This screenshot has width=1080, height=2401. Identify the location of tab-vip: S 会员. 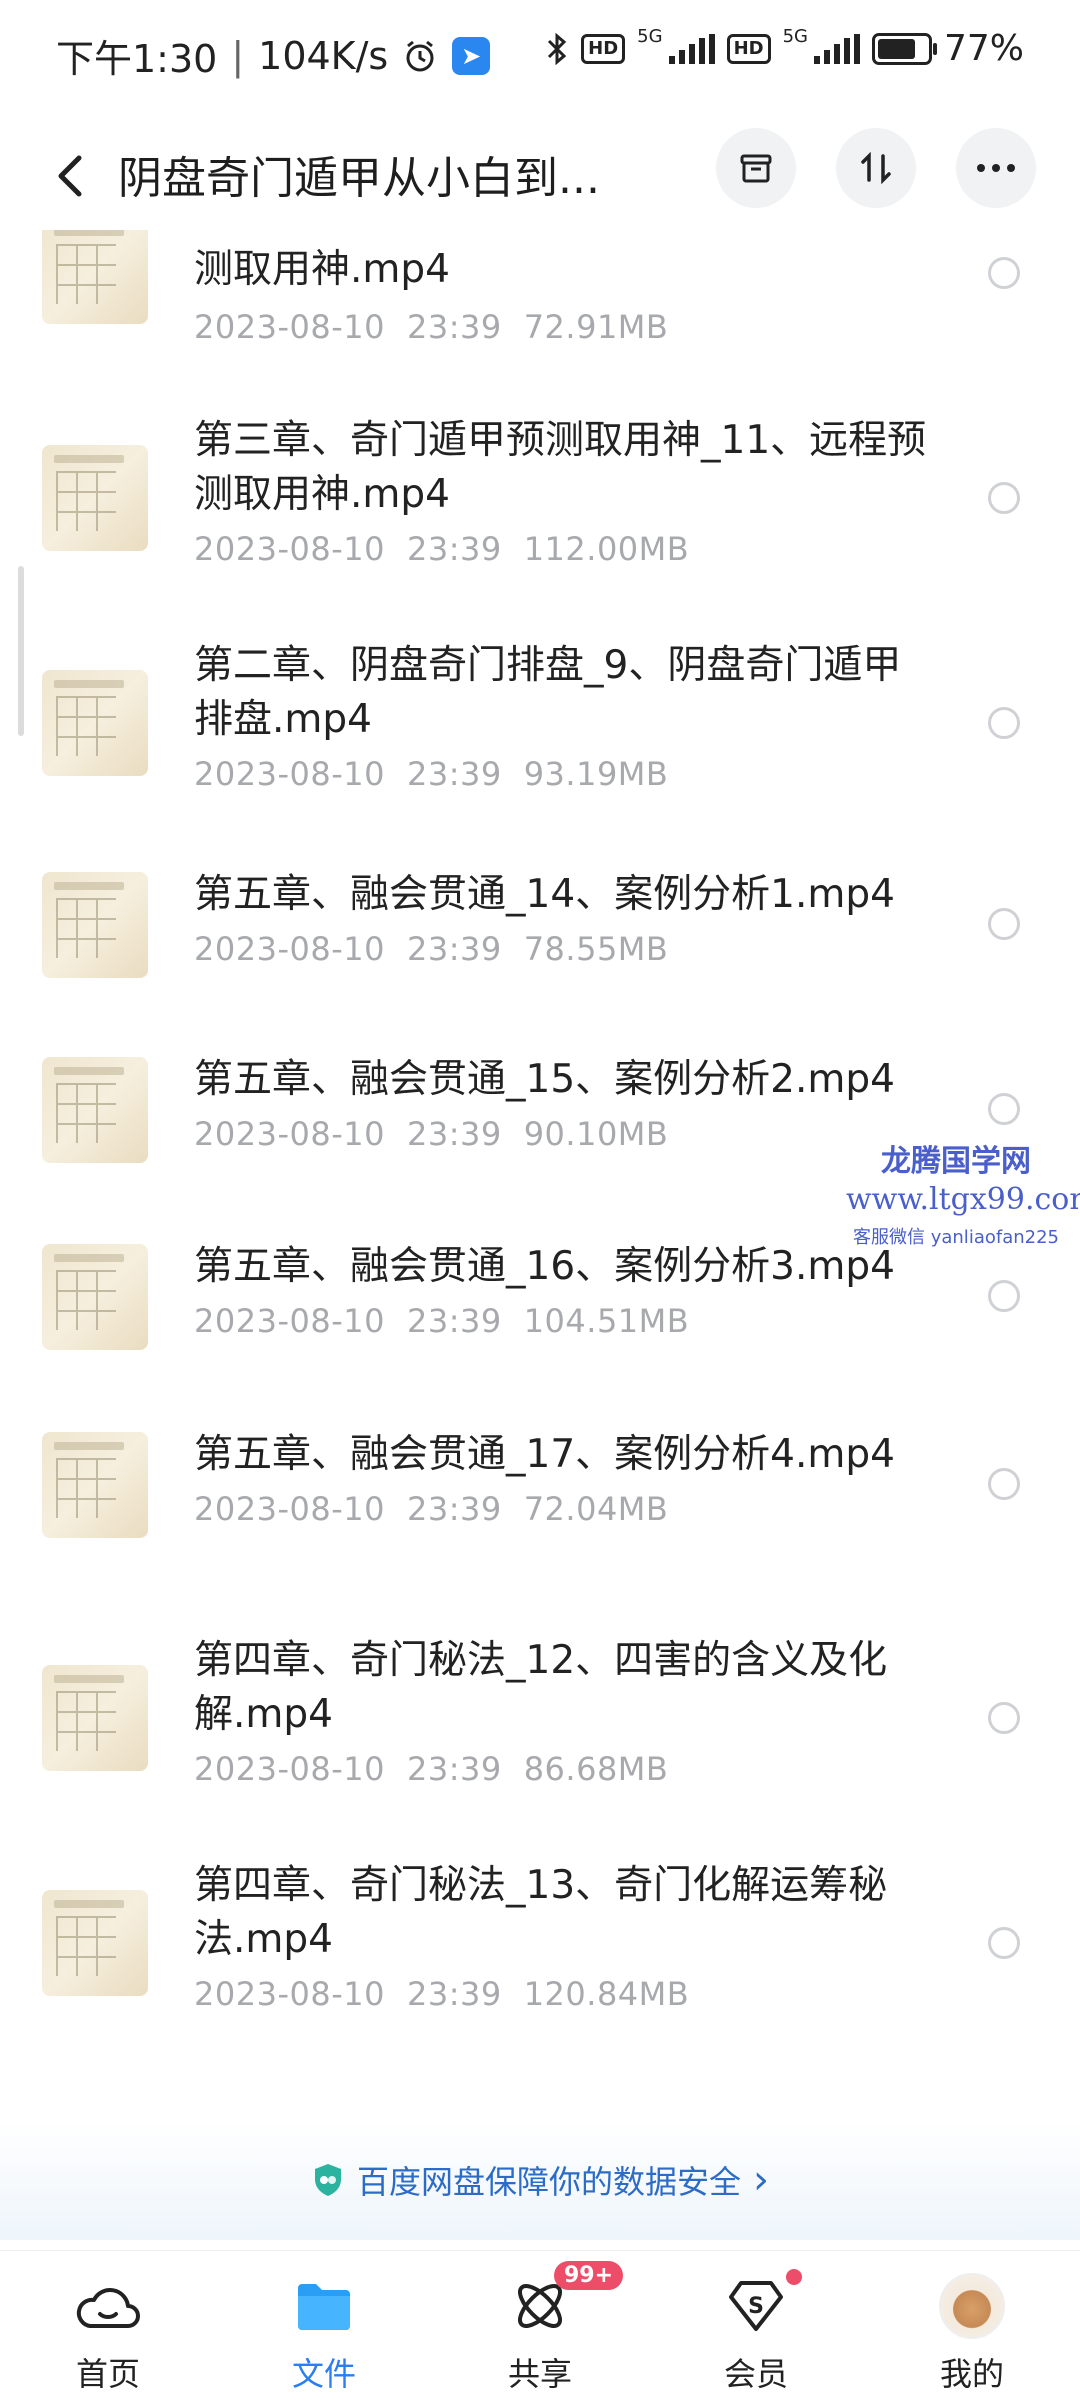
(756, 2335).